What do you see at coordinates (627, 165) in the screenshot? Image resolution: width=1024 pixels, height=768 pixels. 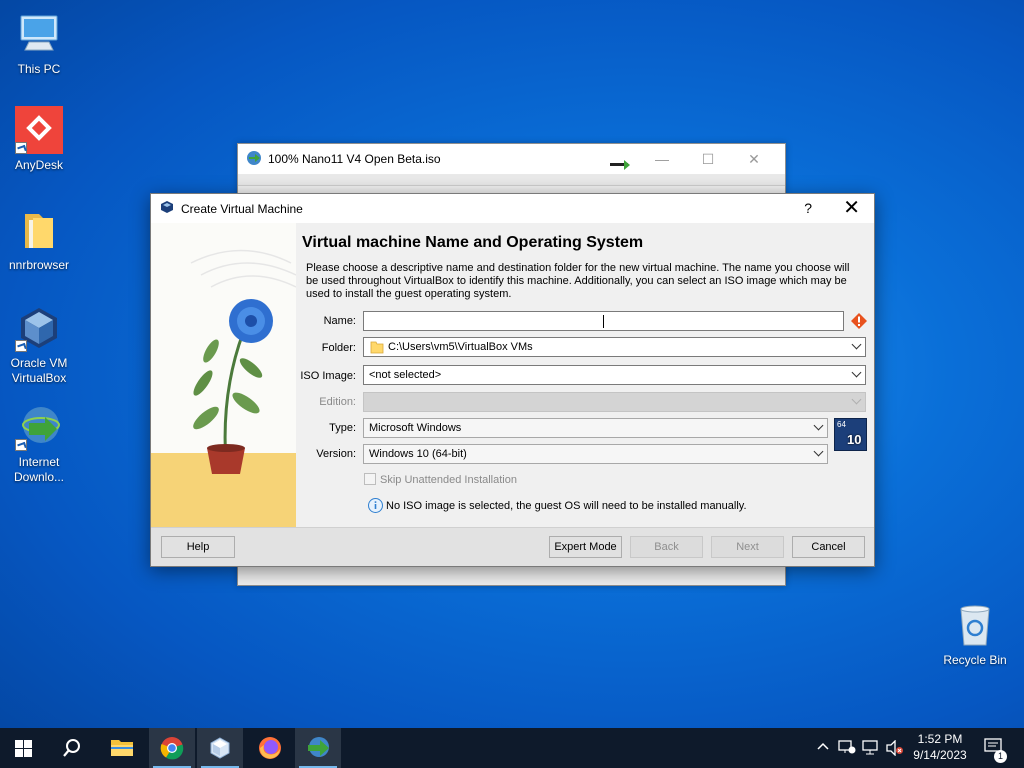 I see `progress-arrowhead-icon` at bounding box center [627, 165].